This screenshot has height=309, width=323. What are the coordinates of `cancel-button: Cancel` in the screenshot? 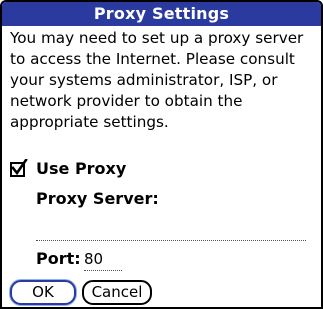 It's located at (117, 292).